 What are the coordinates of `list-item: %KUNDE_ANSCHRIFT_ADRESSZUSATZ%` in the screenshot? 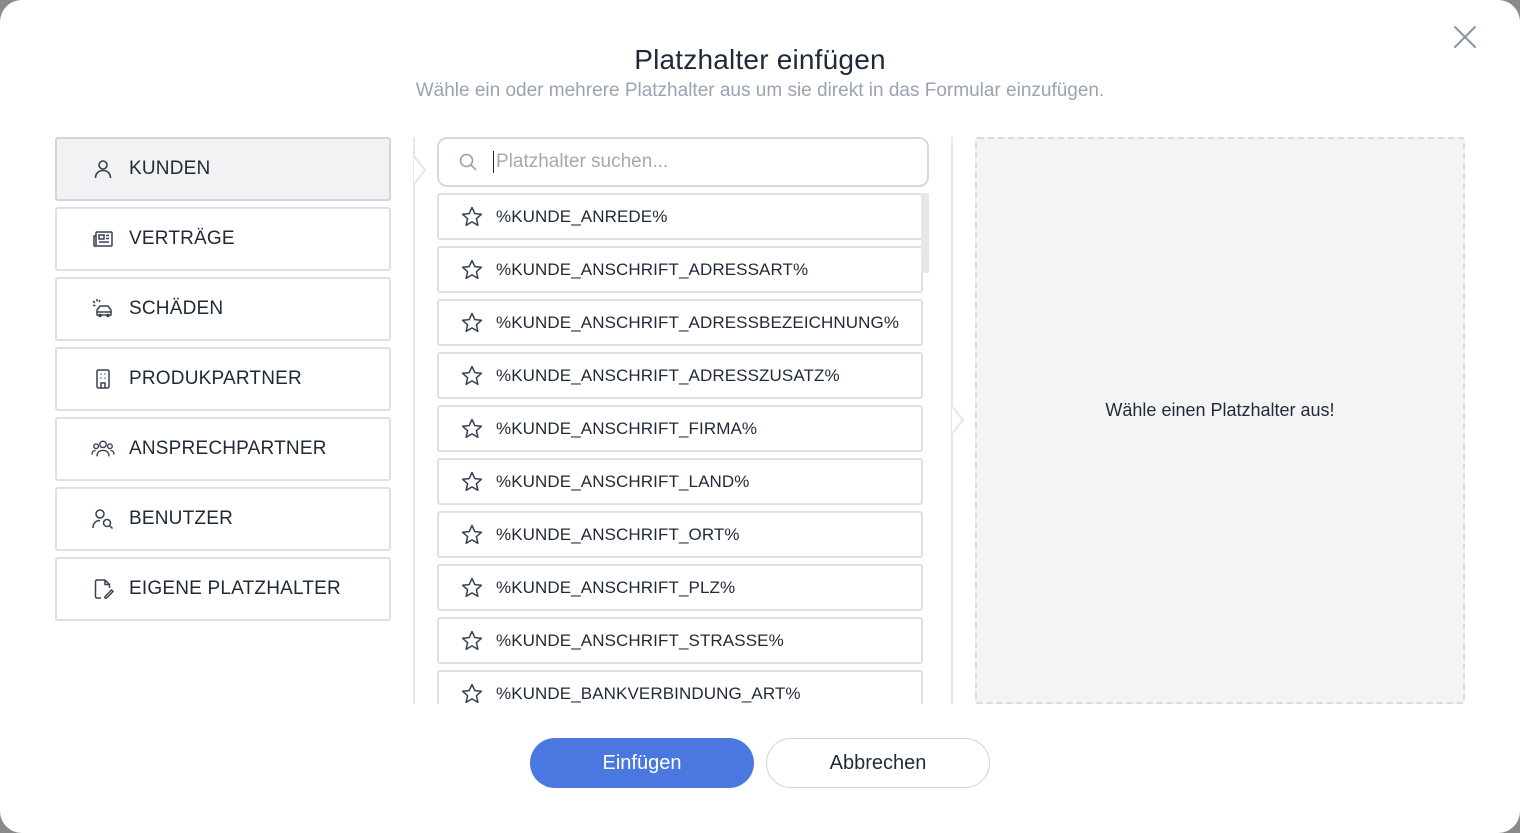 It's located at (680, 375).